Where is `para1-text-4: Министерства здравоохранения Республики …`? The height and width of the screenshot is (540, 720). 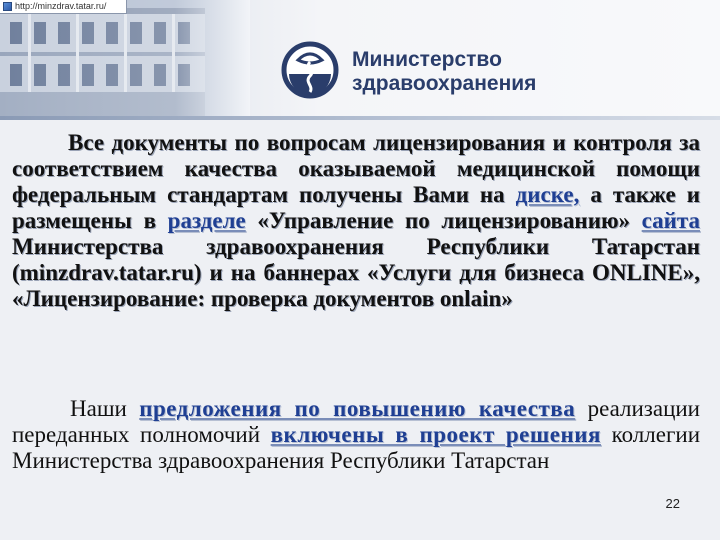
para1-text-4: Министерства здравоохранения Республики … is located at coordinates (356, 246).